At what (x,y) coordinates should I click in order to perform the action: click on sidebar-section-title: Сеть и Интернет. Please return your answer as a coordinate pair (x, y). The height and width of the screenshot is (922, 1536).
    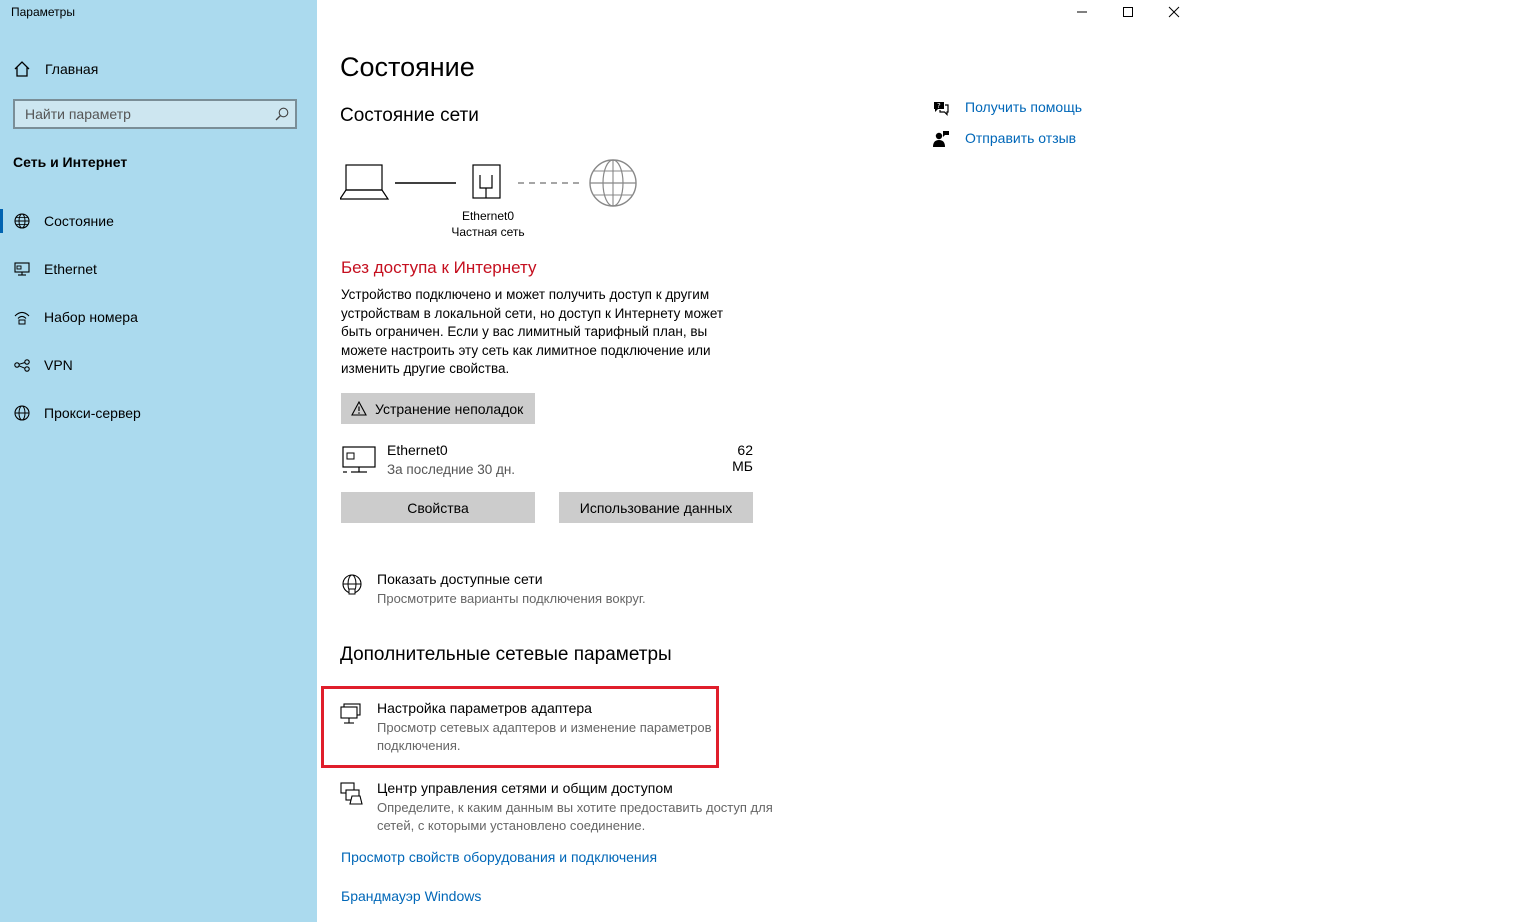
    Looking at the image, I should click on (70, 162).